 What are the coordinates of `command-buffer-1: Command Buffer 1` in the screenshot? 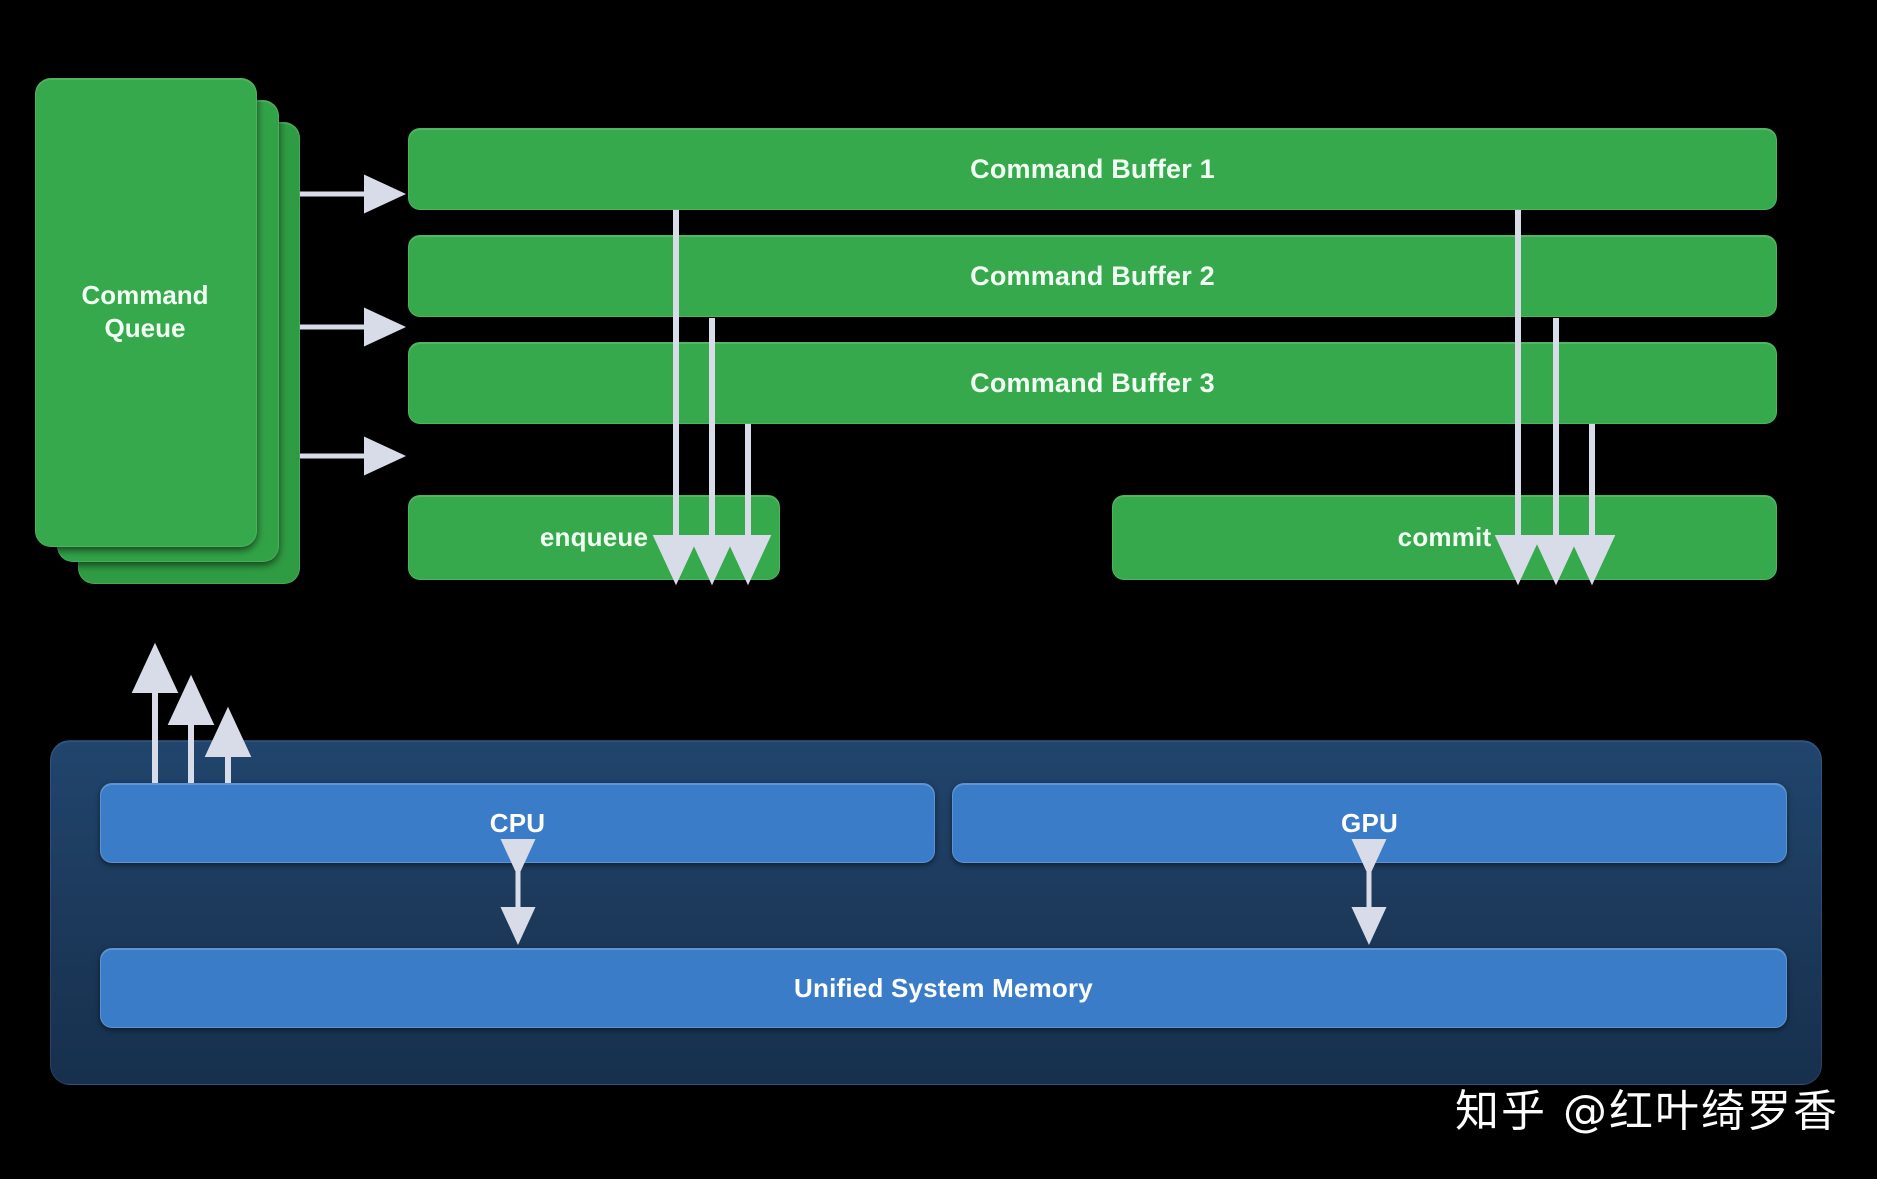 It's located at (1092, 169).